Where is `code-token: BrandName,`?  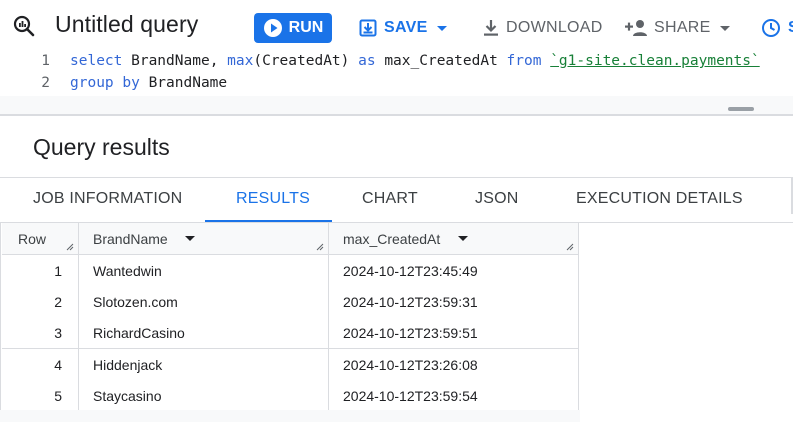
code-token: BrandName, is located at coordinates (175, 61).